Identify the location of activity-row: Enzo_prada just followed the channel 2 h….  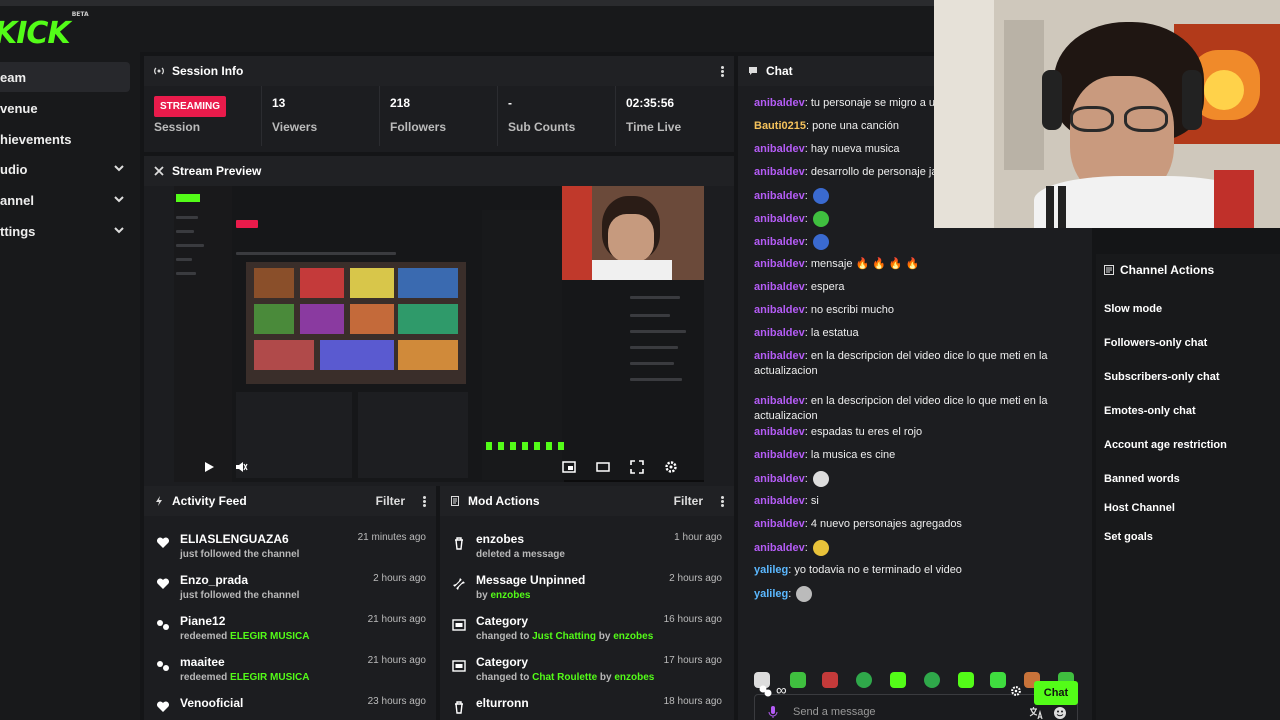
(289, 589).